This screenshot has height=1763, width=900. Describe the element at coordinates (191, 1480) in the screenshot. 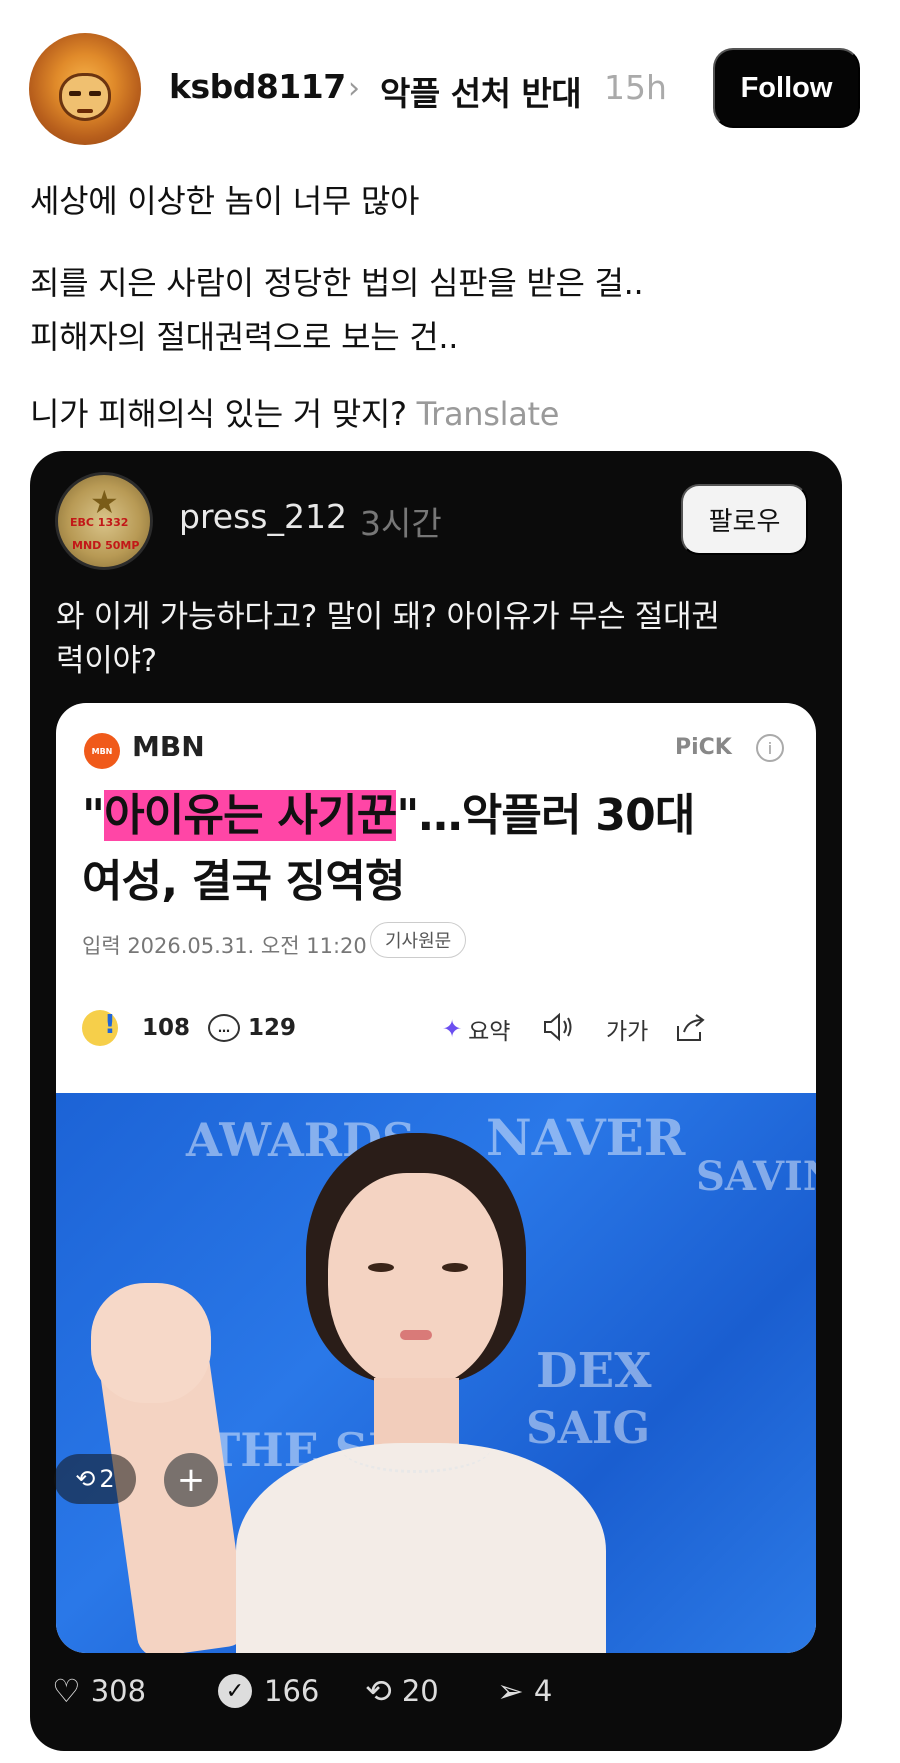

I see `plus-icon: +` at that location.